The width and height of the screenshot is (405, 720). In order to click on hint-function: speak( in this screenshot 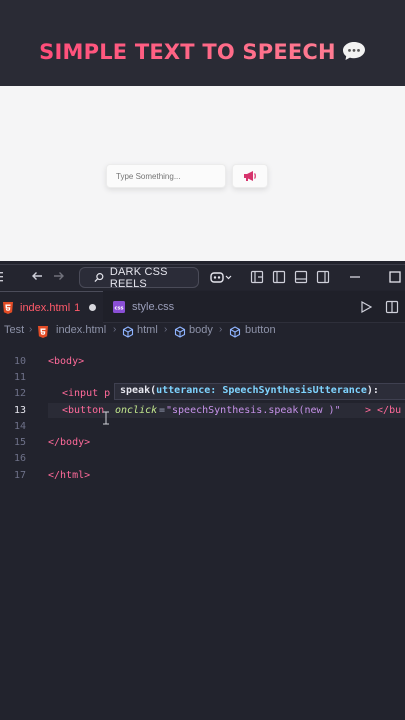, I will do `click(138, 390)`.